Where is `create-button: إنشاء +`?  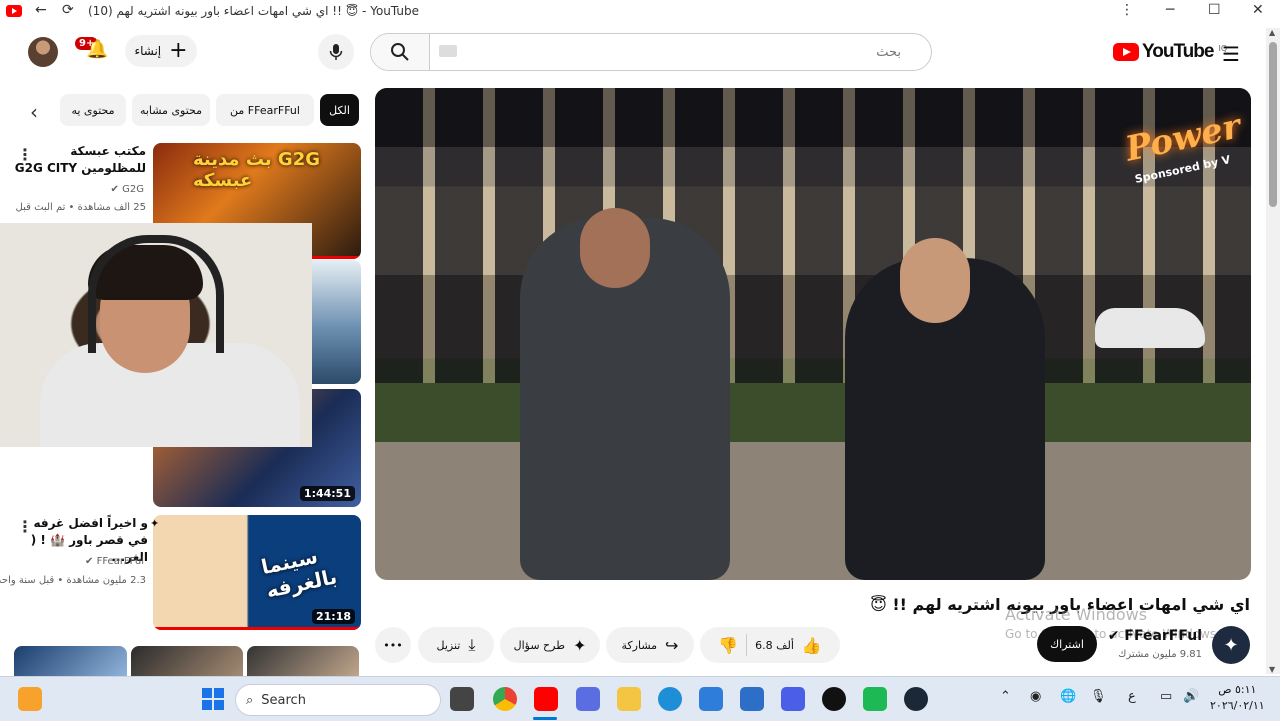 create-button: إنشاء + is located at coordinates (161, 51).